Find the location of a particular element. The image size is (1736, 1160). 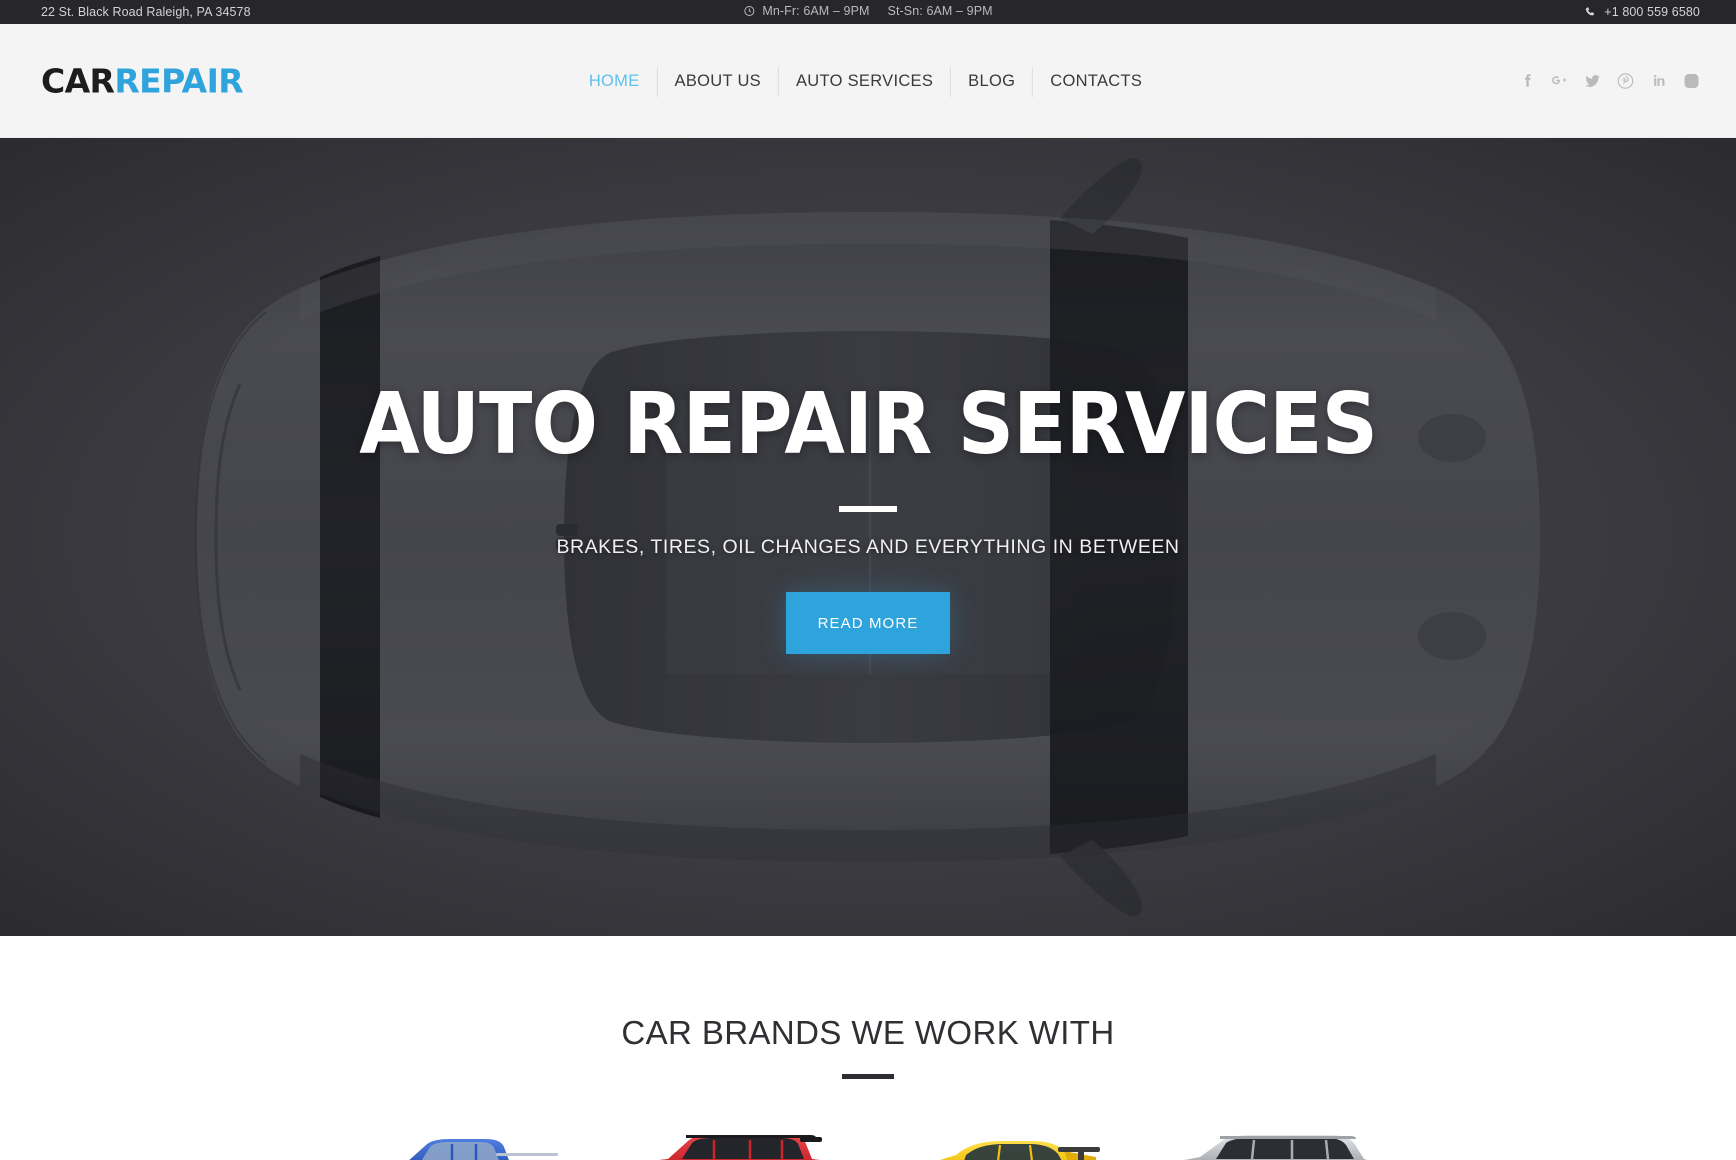

hero-divider is located at coordinates (868, 509).